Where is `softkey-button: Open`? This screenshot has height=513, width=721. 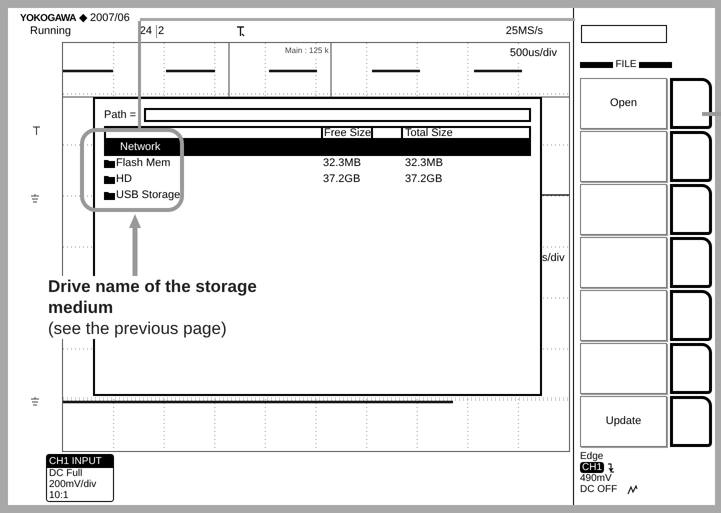 softkey-button: Open is located at coordinates (623, 103).